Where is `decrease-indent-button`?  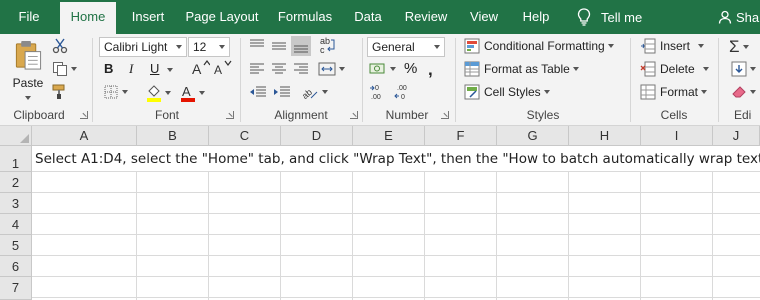 decrease-indent-button is located at coordinates (258, 92).